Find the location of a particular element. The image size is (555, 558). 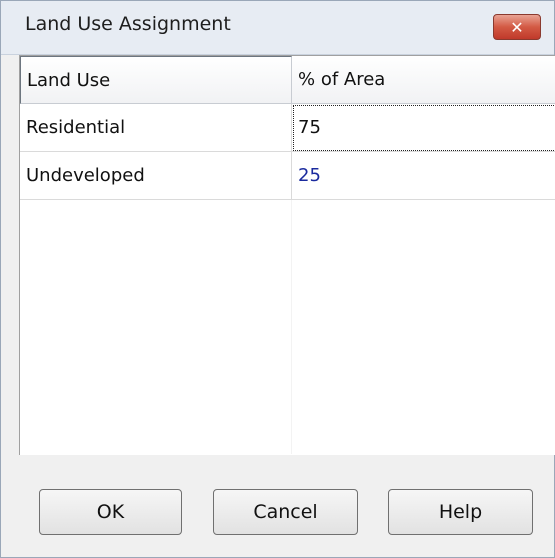

percent-area-cell: 25 is located at coordinates (423, 176).